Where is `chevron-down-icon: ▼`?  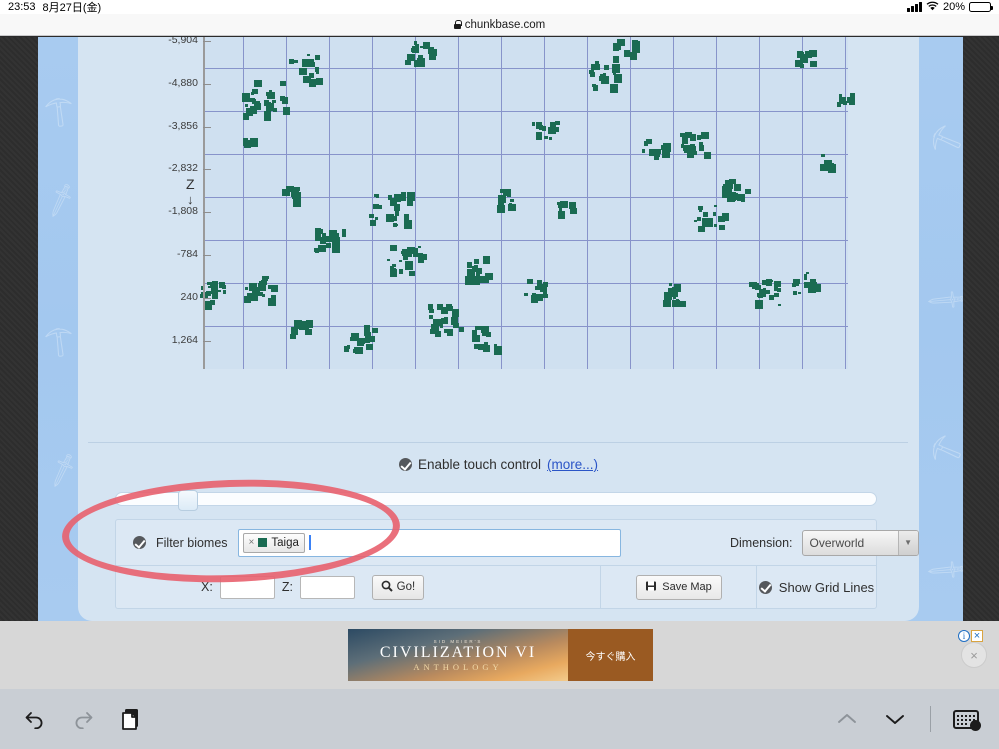 chevron-down-icon: ▼ is located at coordinates (907, 542).